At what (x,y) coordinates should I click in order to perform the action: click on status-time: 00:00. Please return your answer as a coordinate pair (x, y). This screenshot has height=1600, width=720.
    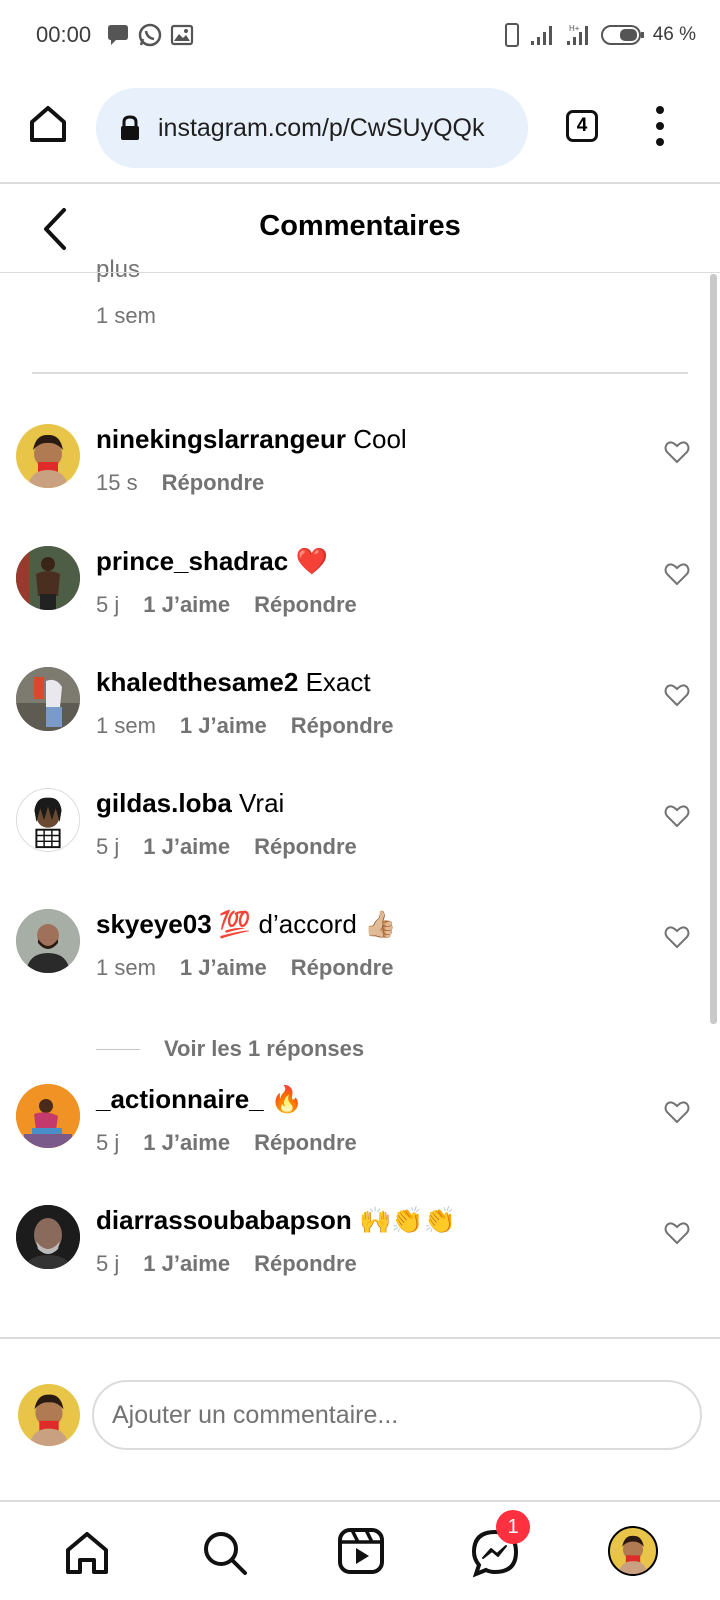
    Looking at the image, I should click on (64, 34).